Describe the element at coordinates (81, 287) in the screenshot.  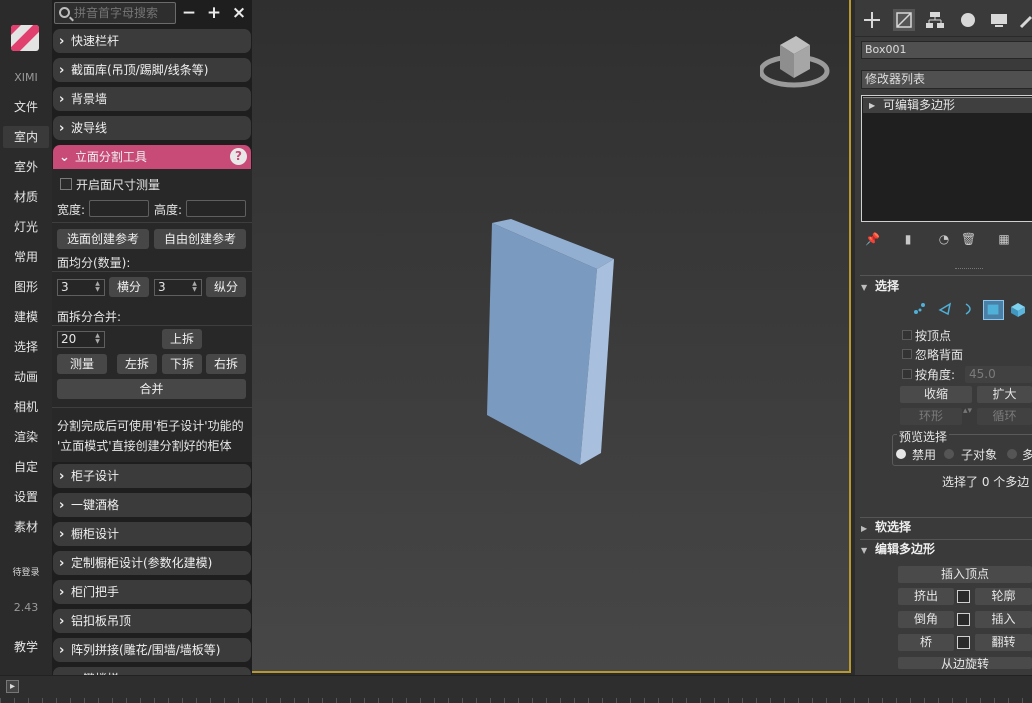
I see `h-count-stepper: 3 ▲ ▼` at that location.